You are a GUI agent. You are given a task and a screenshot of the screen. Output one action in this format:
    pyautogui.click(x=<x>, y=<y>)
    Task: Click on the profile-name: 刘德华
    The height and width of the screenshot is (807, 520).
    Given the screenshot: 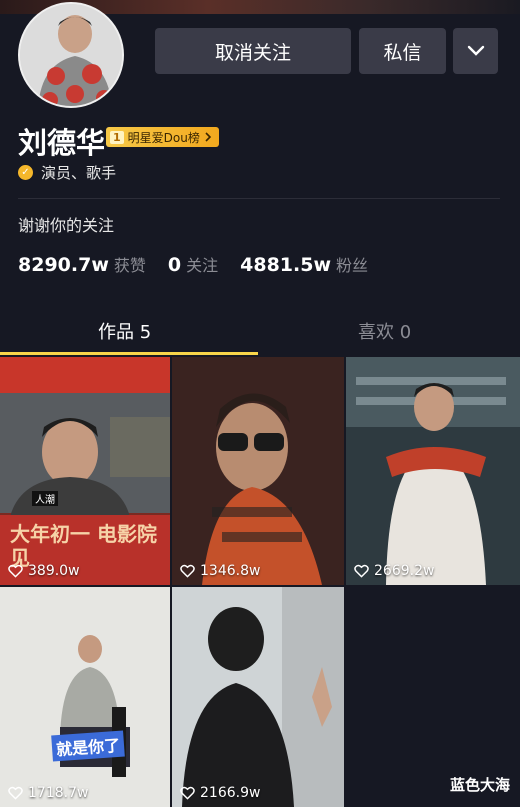 What is the action you would take?
    pyautogui.click(x=62, y=143)
    